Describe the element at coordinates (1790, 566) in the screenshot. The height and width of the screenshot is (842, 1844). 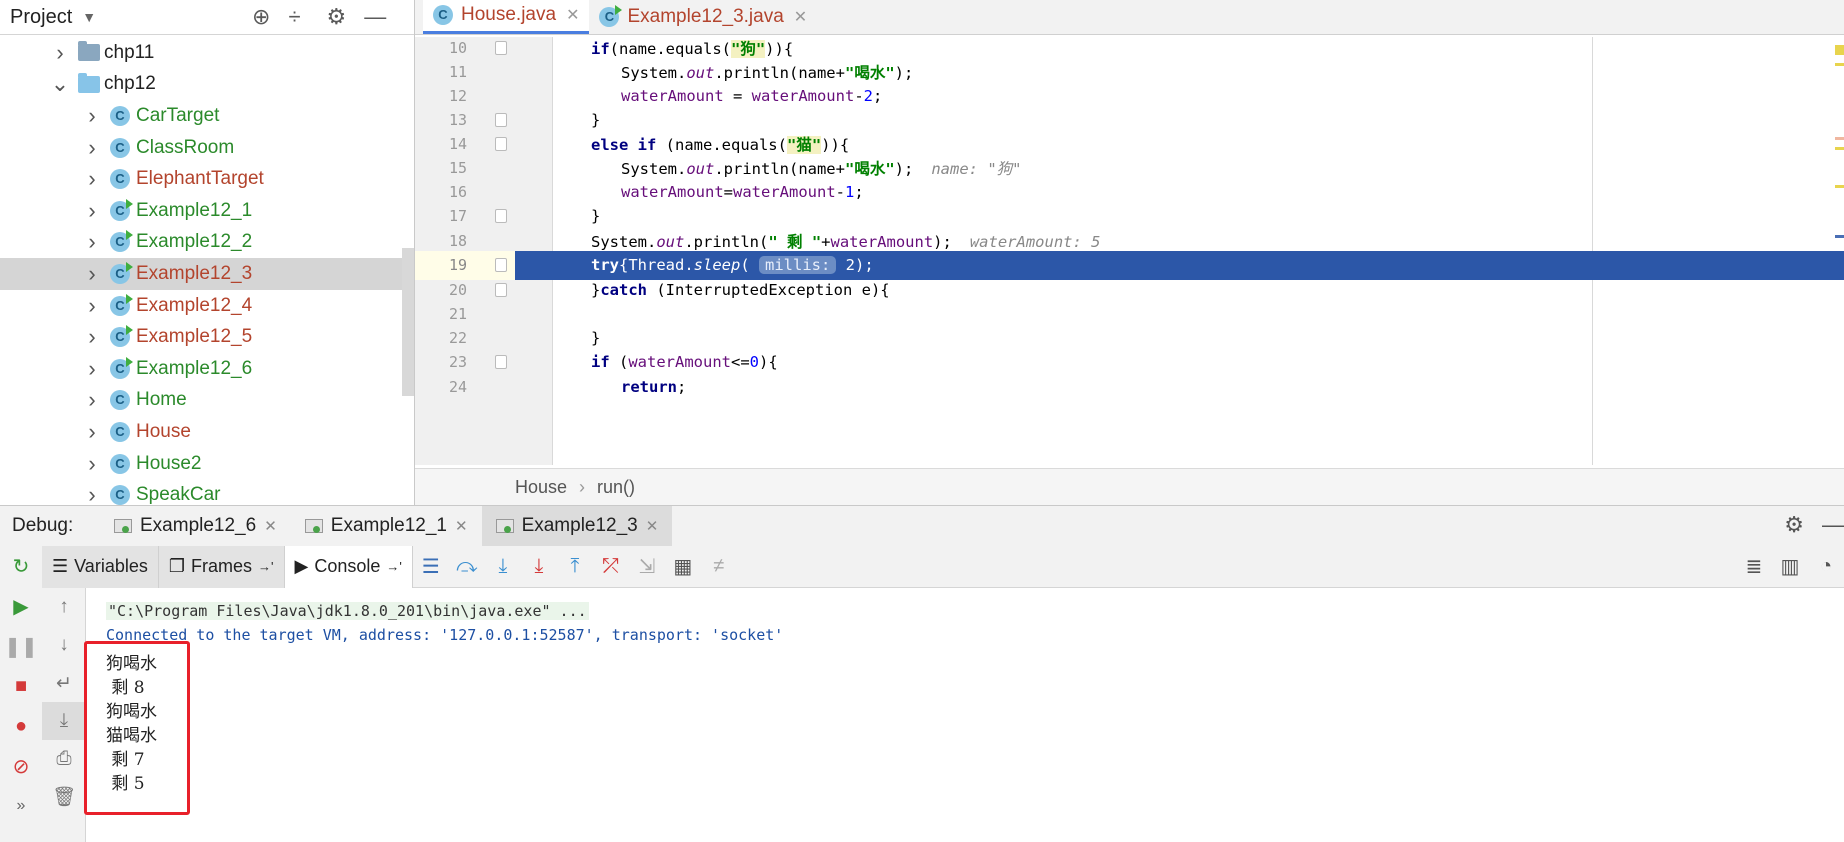
I see `restore-layout-icon: ▥` at that location.